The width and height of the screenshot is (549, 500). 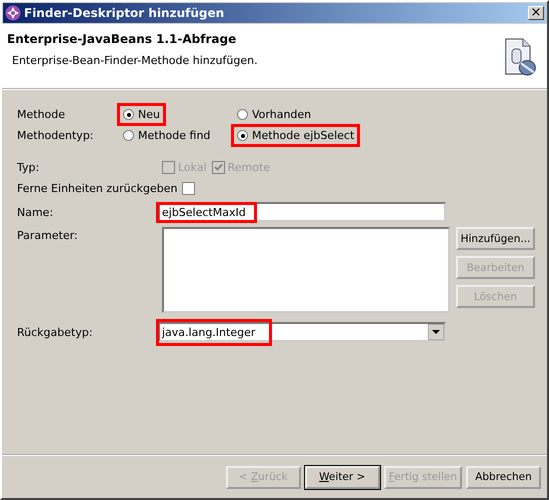 What do you see at coordinates (56, 135) in the screenshot?
I see `field-label: Methodentyp:` at bounding box center [56, 135].